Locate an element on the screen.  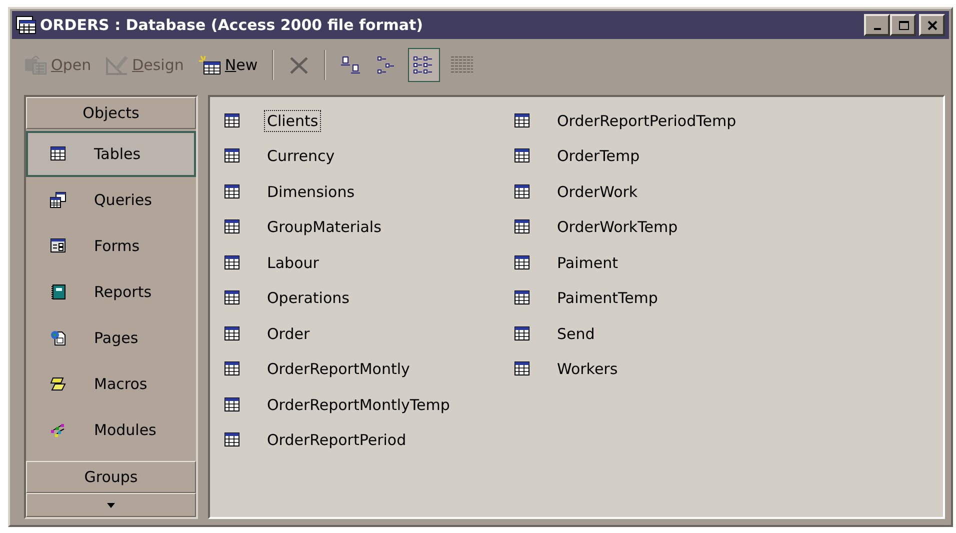
ruler-pencil-icon is located at coordinates (117, 65).